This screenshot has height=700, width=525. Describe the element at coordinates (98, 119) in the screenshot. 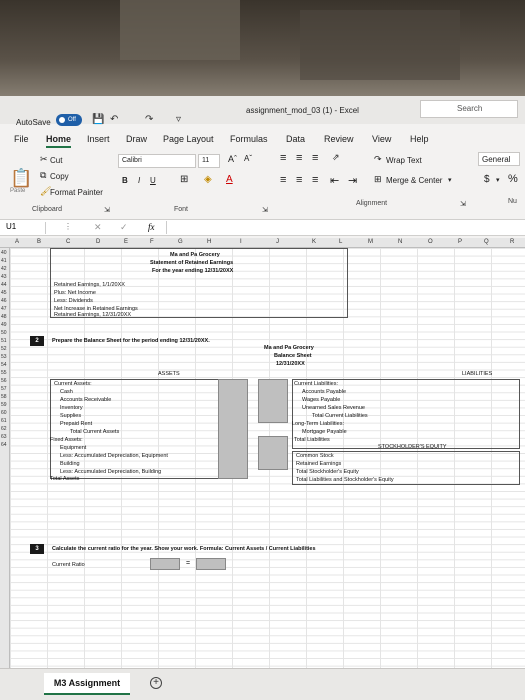

I see `save-icon: 💾` at that location.